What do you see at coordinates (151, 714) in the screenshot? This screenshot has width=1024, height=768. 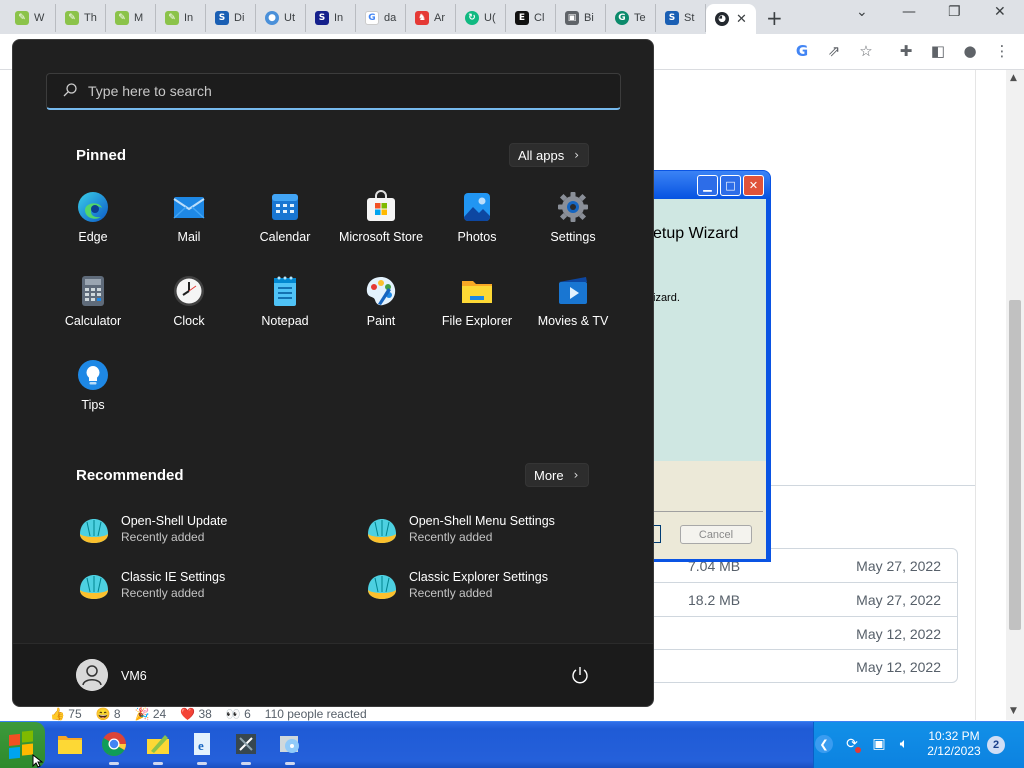 I see `reaction-hooray: 🎉 24` at bounding box center [151, 714].